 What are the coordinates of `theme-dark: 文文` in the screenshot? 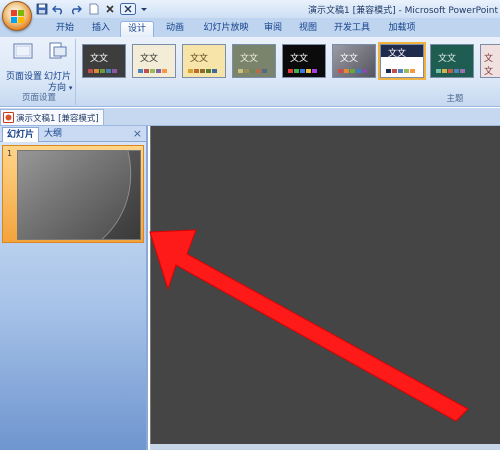 It's located at (104, 61).